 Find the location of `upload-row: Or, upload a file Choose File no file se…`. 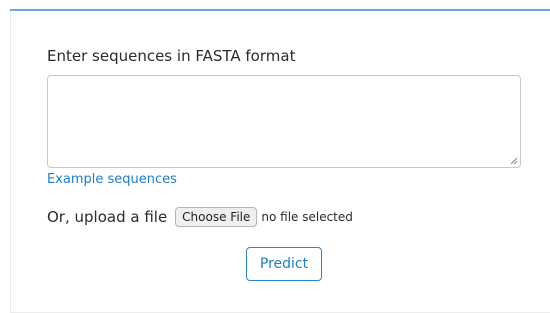

upload-row: Or, upload a file Choose File no file se… is located at coordinates (200, 217).